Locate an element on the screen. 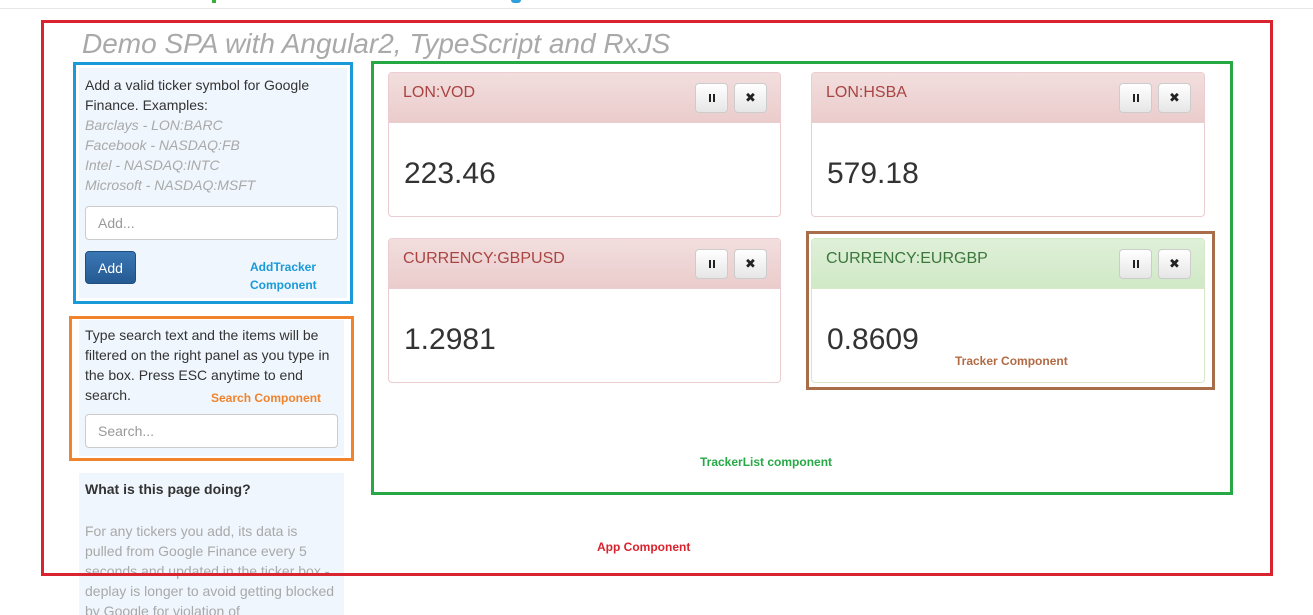 The height and width of the screenshot is (615, 1313). ticker-example: Microsoft - NASDAQ:MSFT is located at coordinates (170, 185).